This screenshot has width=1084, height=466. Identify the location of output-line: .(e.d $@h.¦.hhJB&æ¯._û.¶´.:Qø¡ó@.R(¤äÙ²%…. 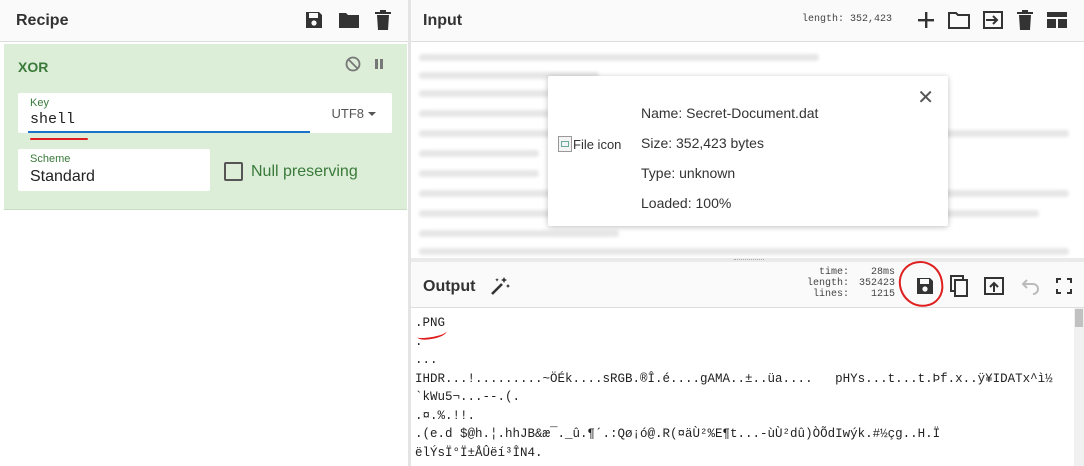
(678, 434).